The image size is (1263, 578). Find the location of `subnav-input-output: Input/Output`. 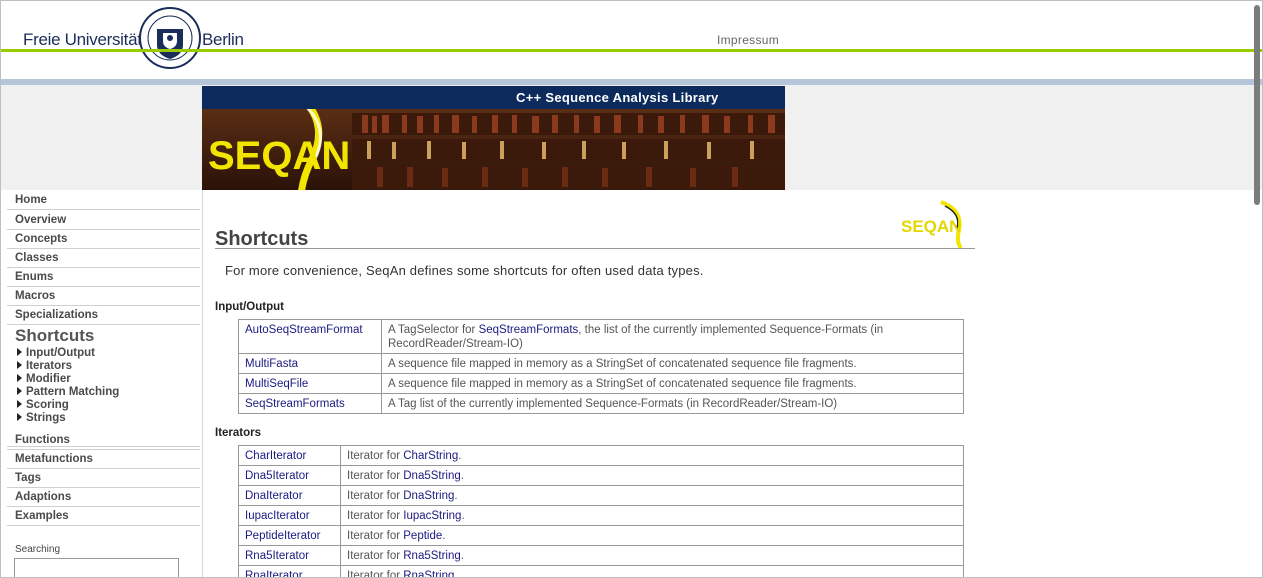

subnav-input-output: Input/Output is located at coordinates (56, 353).